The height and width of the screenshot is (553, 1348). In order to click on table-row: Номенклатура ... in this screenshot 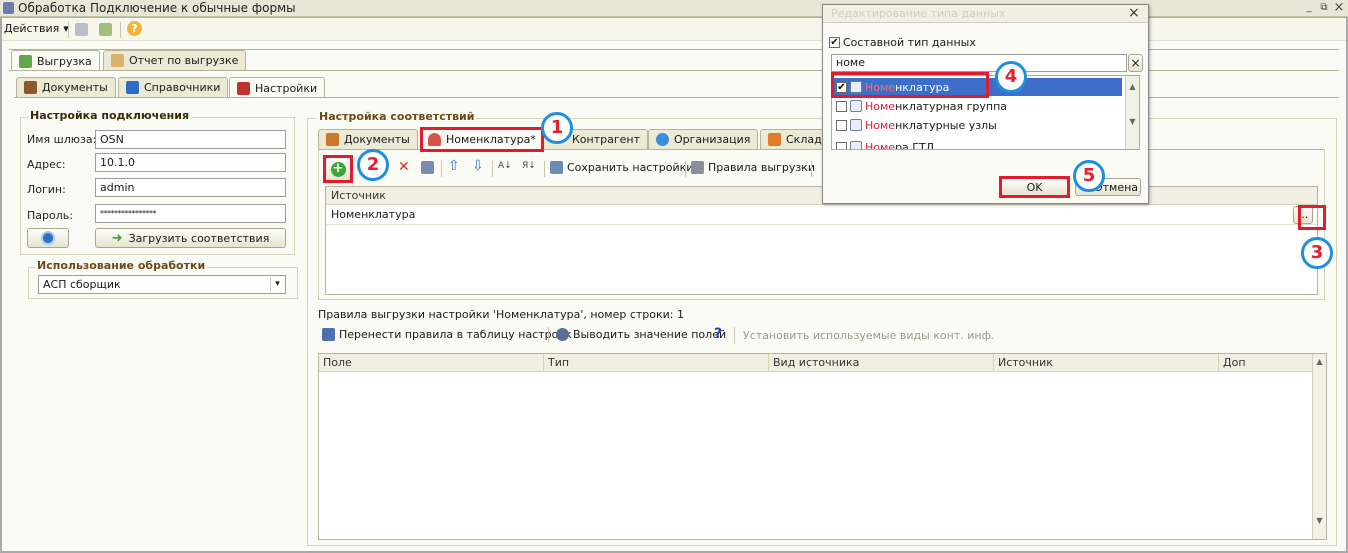, I will do `click(821, 215)`.